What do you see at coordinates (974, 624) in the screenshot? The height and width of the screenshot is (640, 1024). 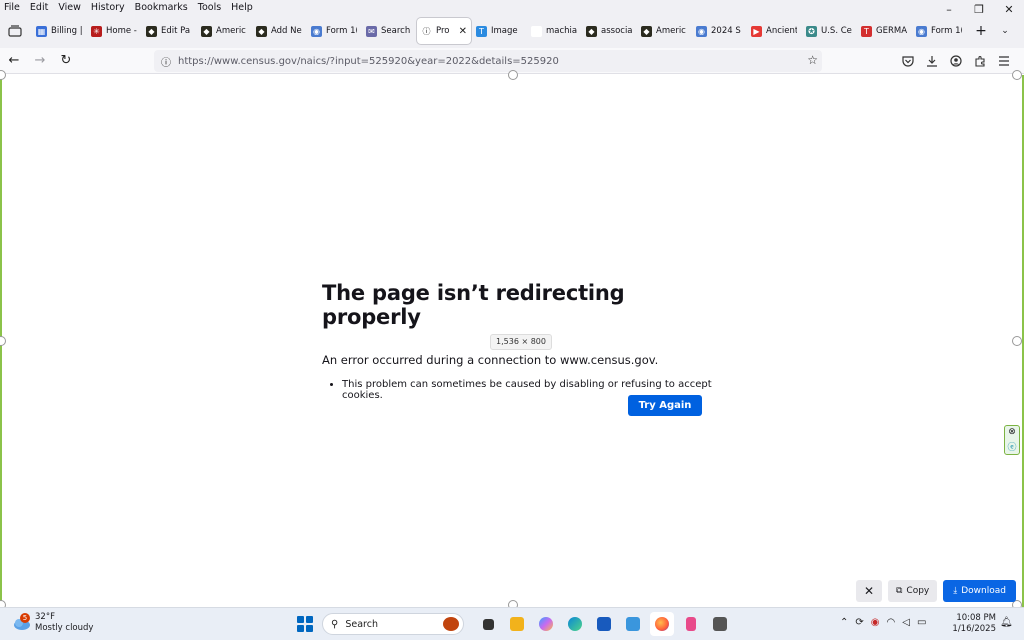 I see `clock: 10:08 PM 1/16/2025` at bounding box center [974, 624].